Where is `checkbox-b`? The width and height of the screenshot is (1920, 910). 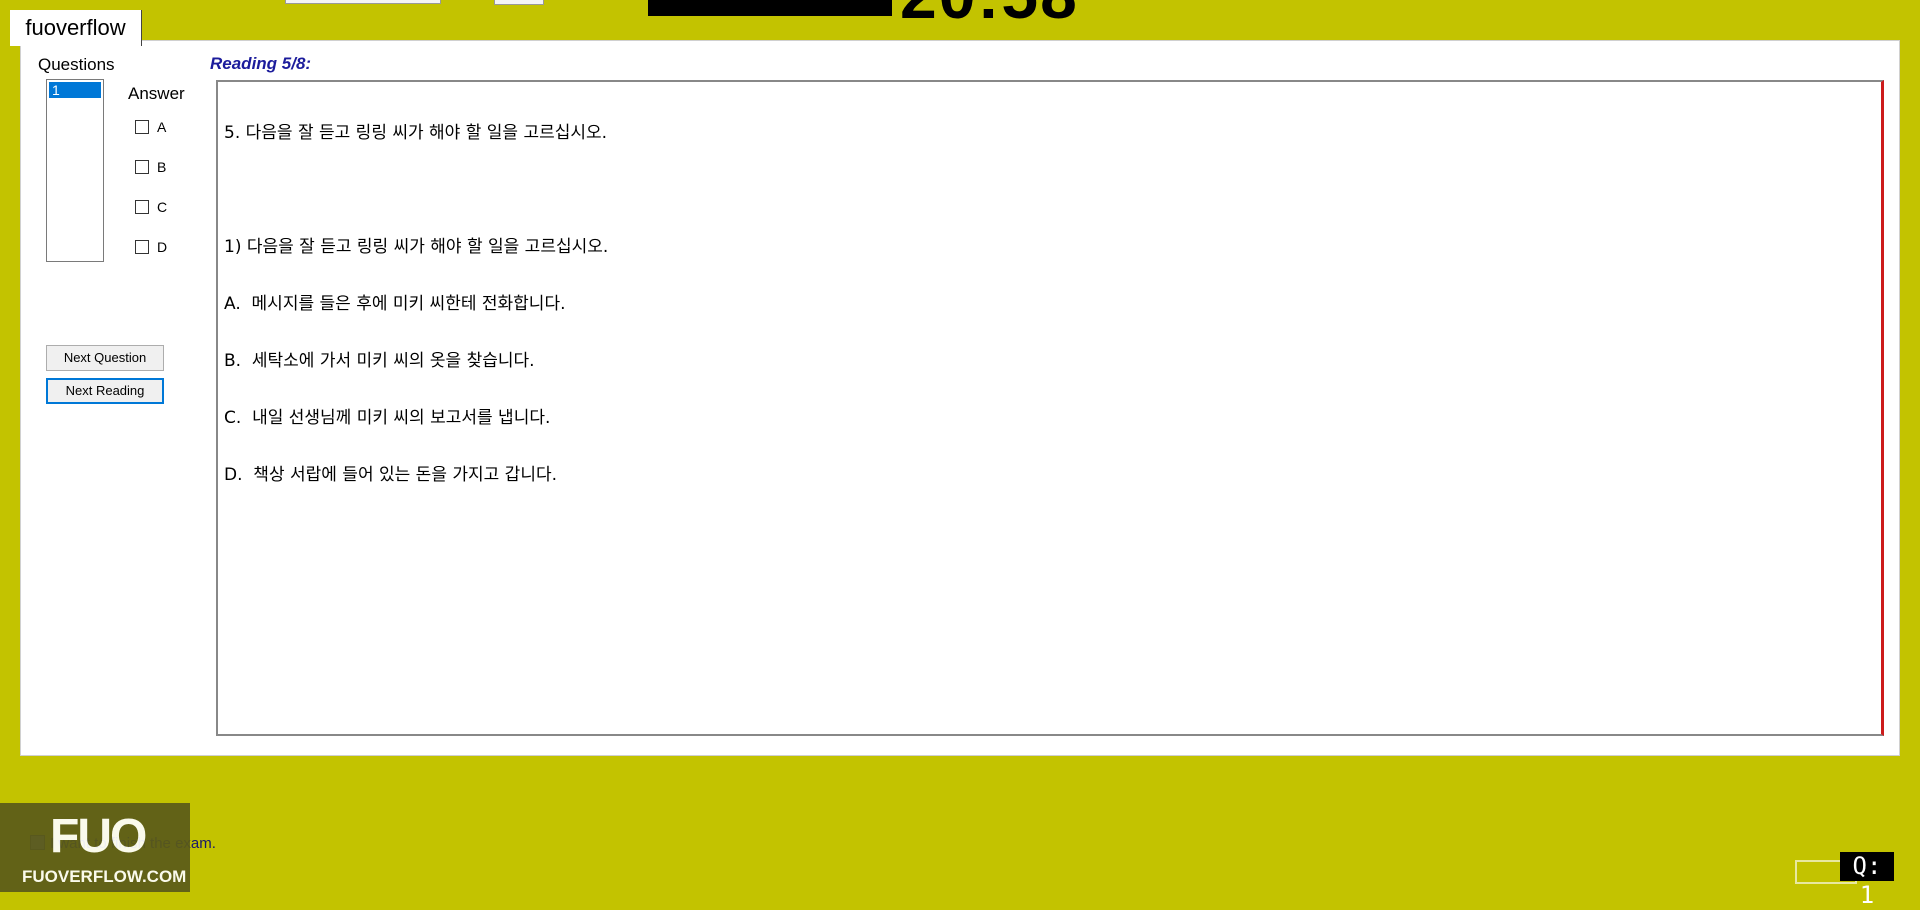 checkbox-b is located at coordinates (142, 167).